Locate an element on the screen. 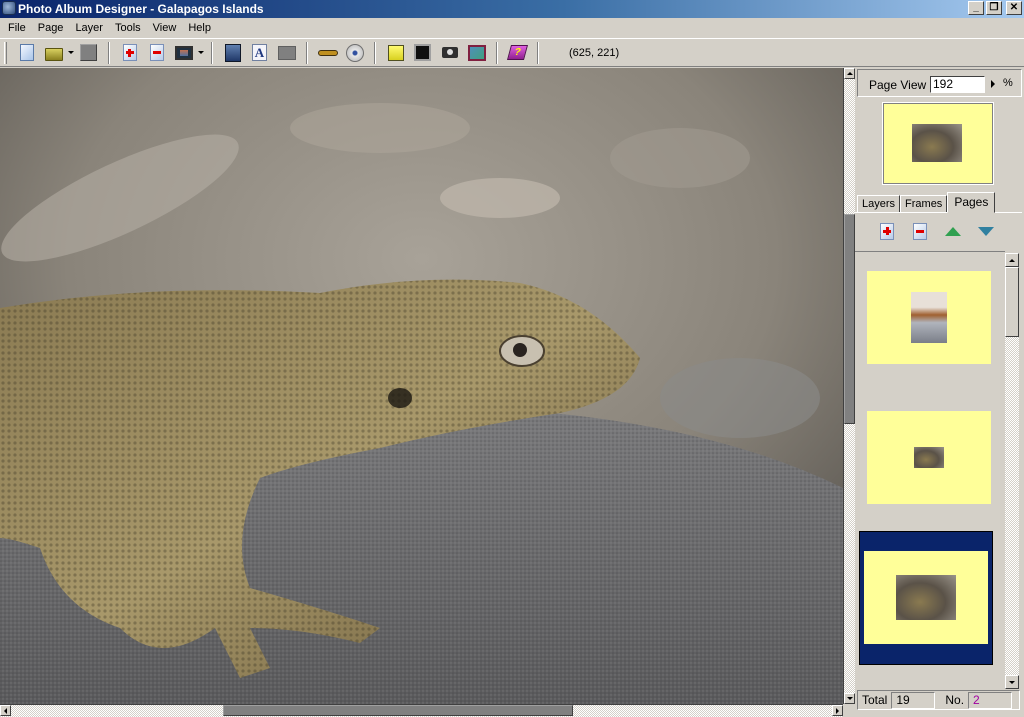 The height and width of the screenshot is (717, 1024). arrow-right-icon is located at coordinates (837, 710).